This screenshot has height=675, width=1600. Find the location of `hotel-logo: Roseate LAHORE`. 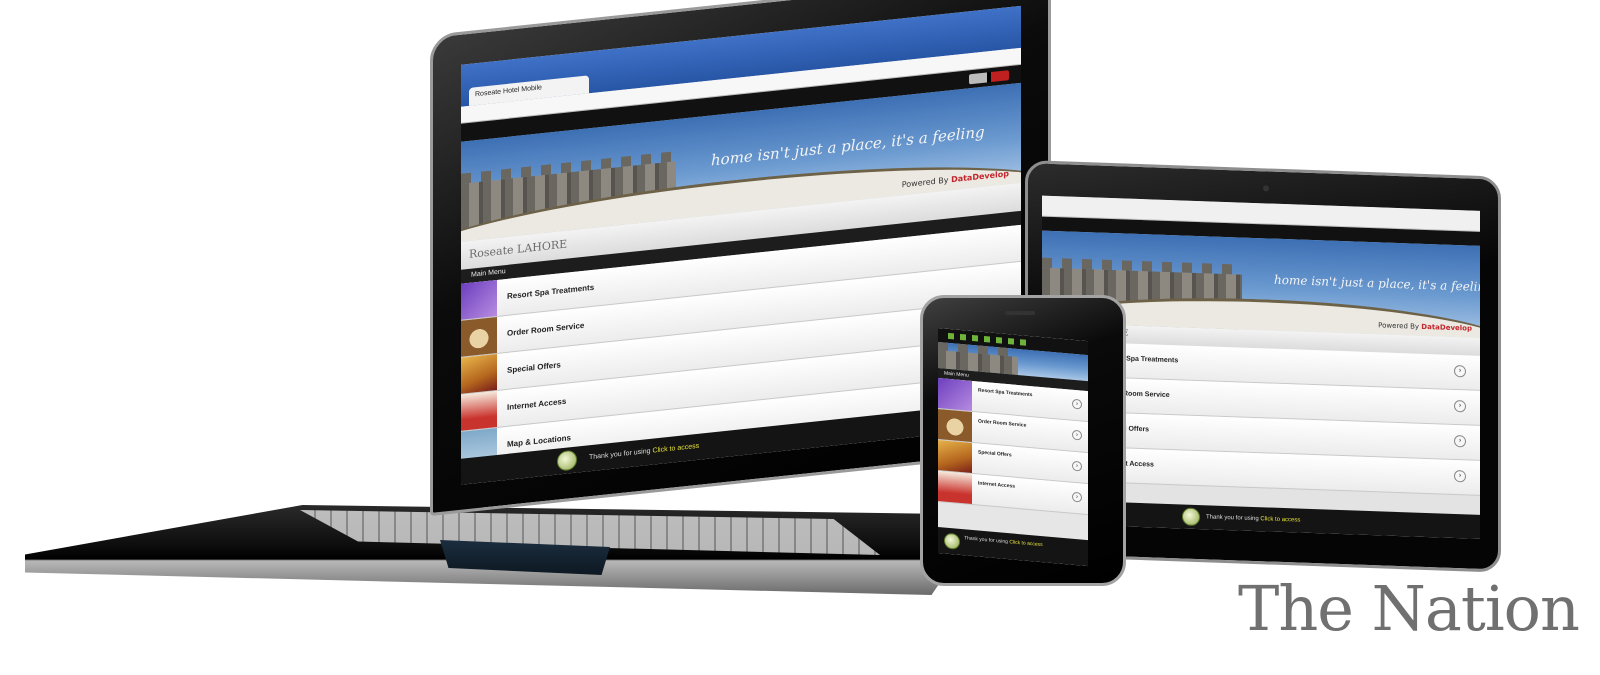

hotel-logo: Roseate LAHORE is located at coordinates (518, 249).